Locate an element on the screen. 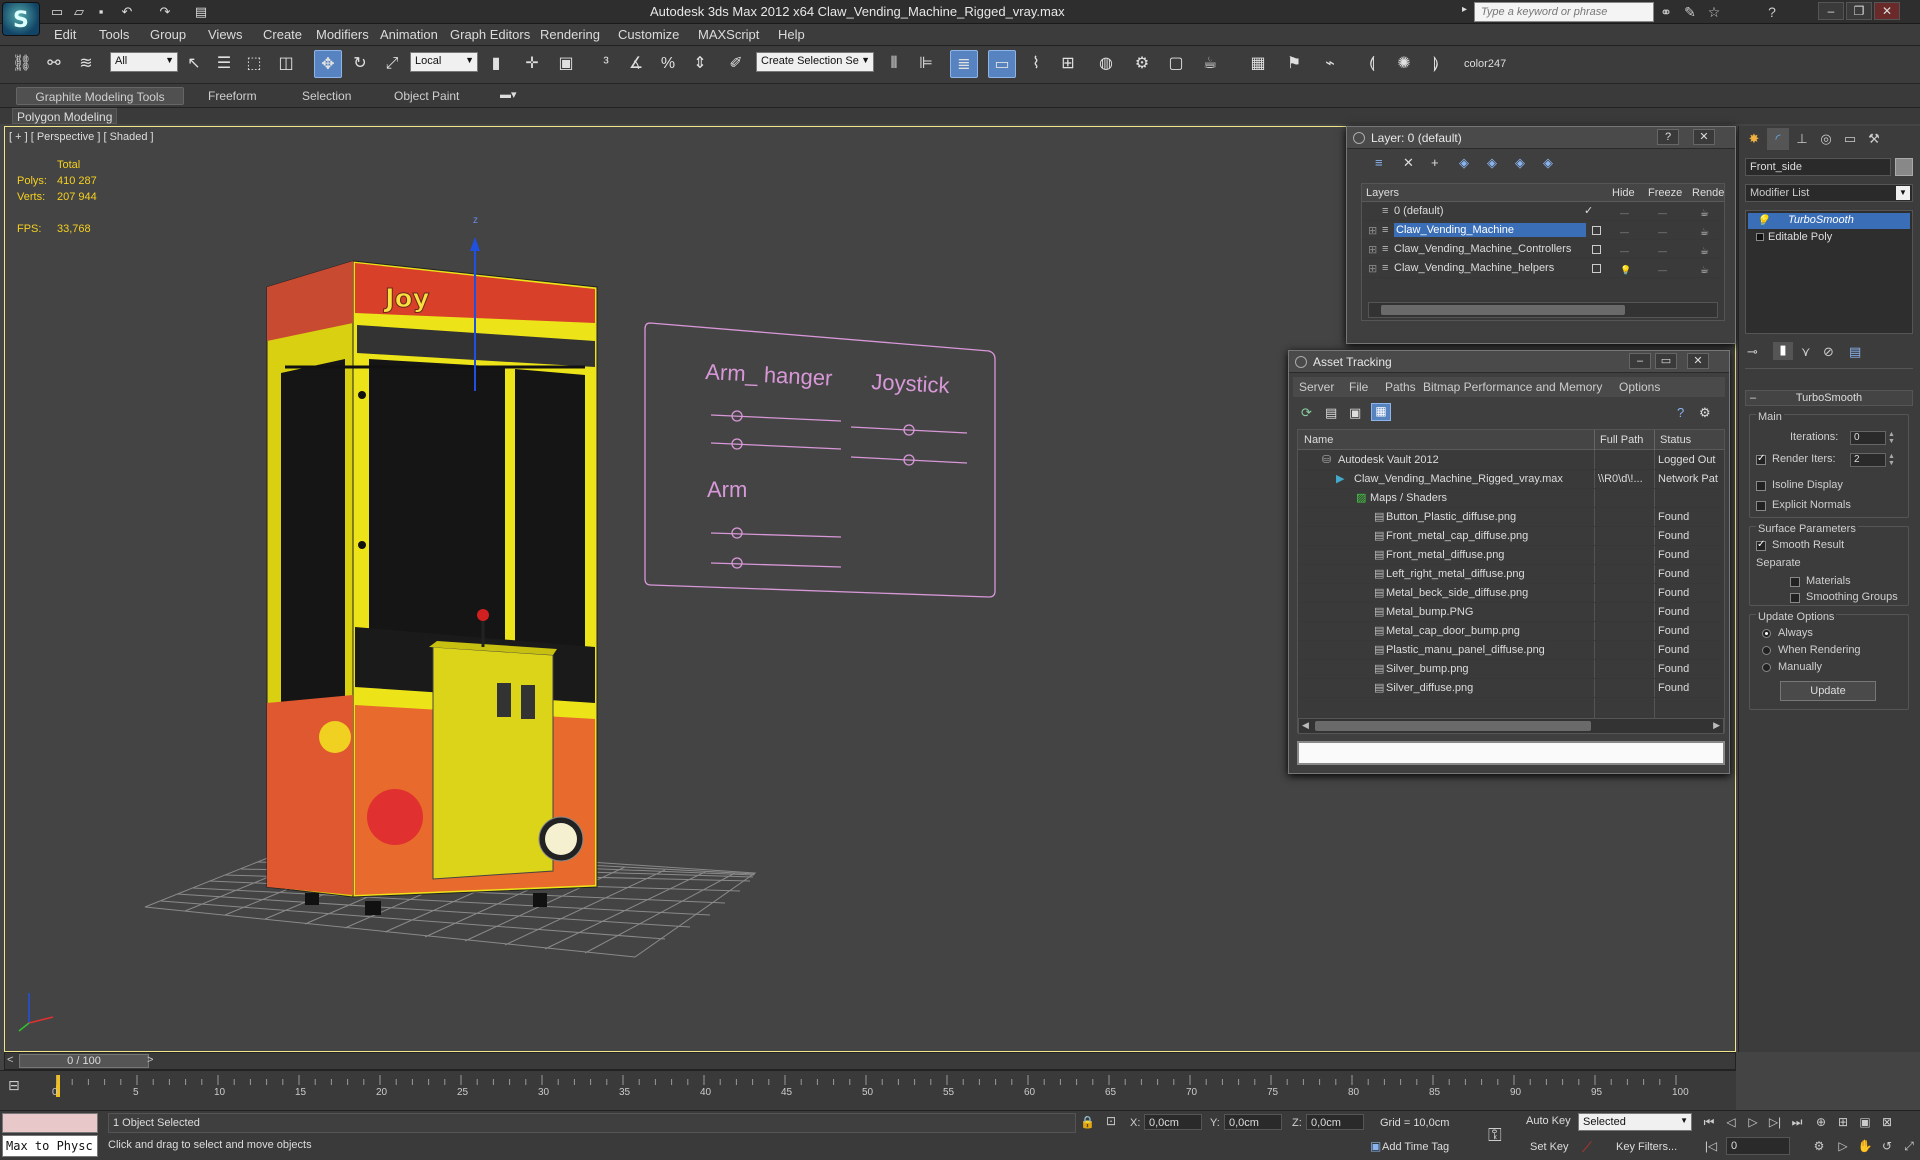 The image size is (1920, 1160). modifier-list-dropdown: Modifier List ▼ is located at coordinates (1829, 193).